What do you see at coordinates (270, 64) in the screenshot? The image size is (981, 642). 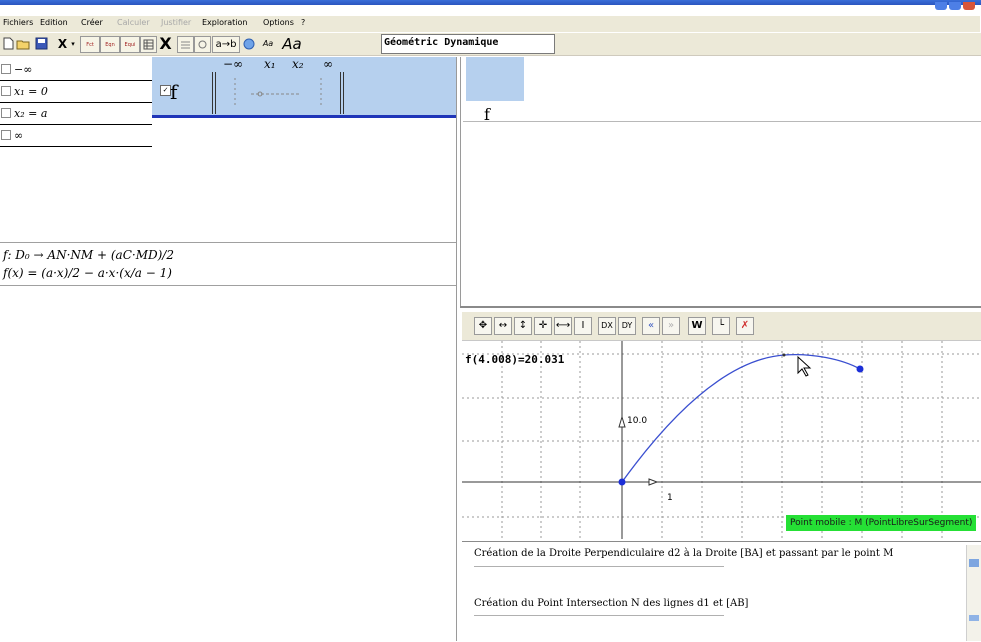 I see `column-x1: x₁` at bounding box center [270, 64].